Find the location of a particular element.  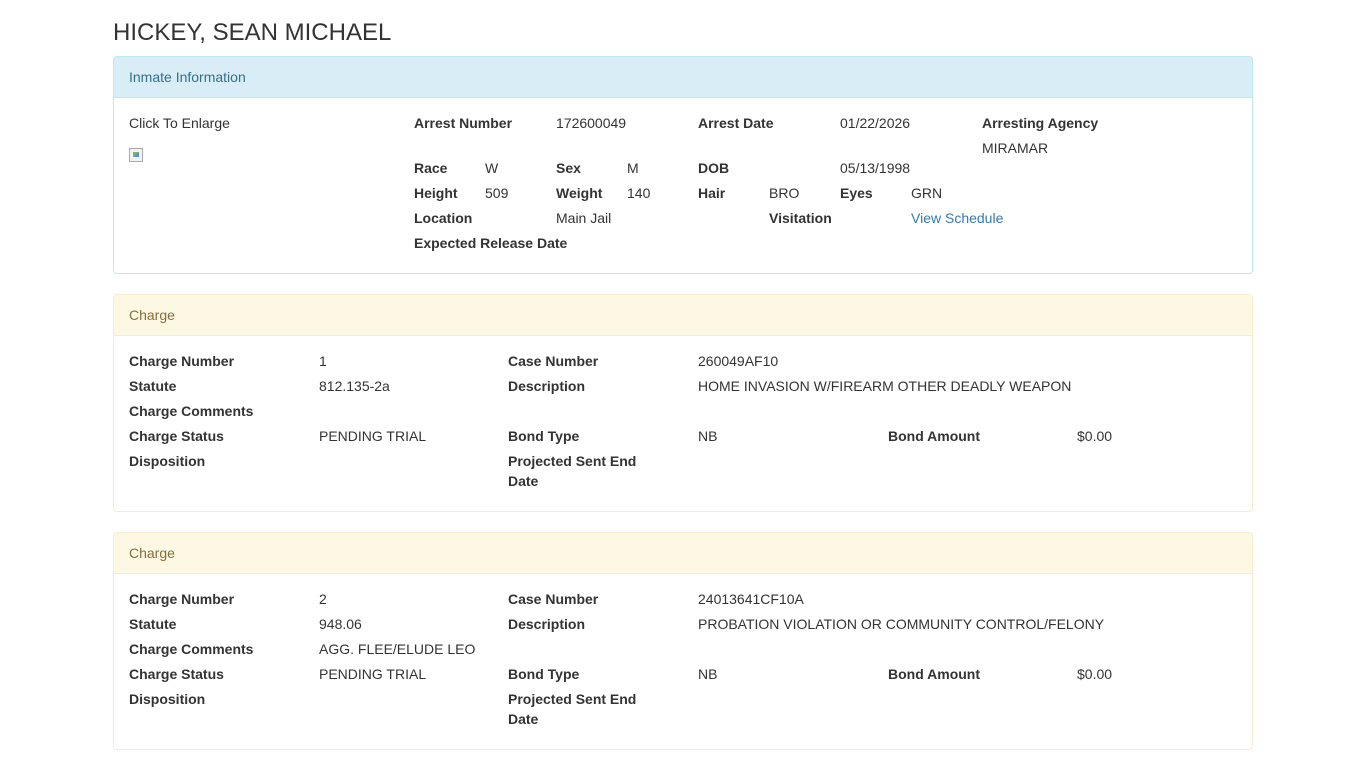

case-number-value: 24013641CF10A is located at coordinates (751, 599).